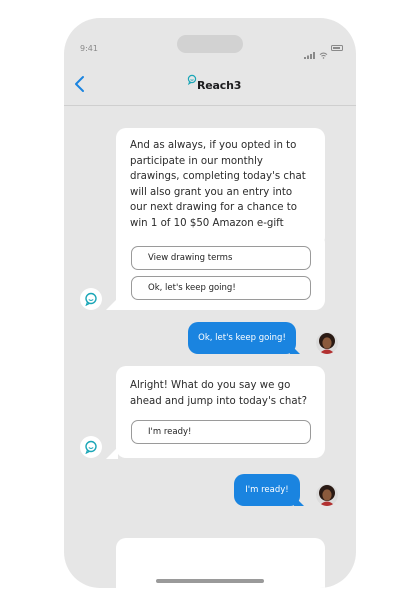  Describe the element at coordinates (210, 581) in the screenshot. I see `home-indicator` at that location.